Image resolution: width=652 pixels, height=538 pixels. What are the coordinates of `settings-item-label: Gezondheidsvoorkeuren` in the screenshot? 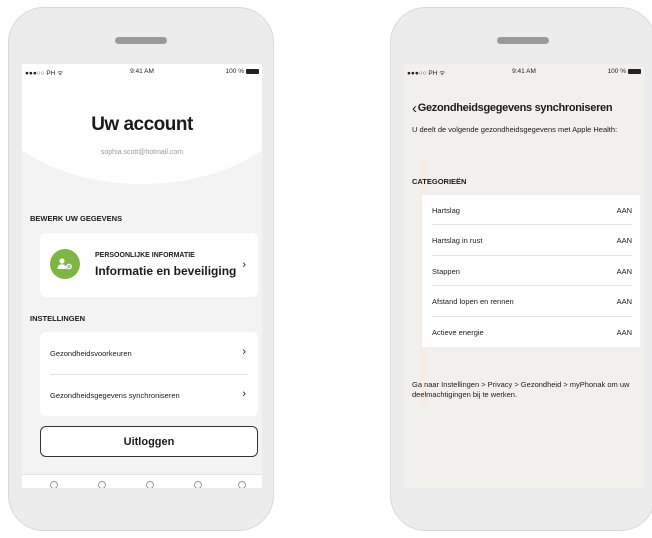 It's located at (91, 353).